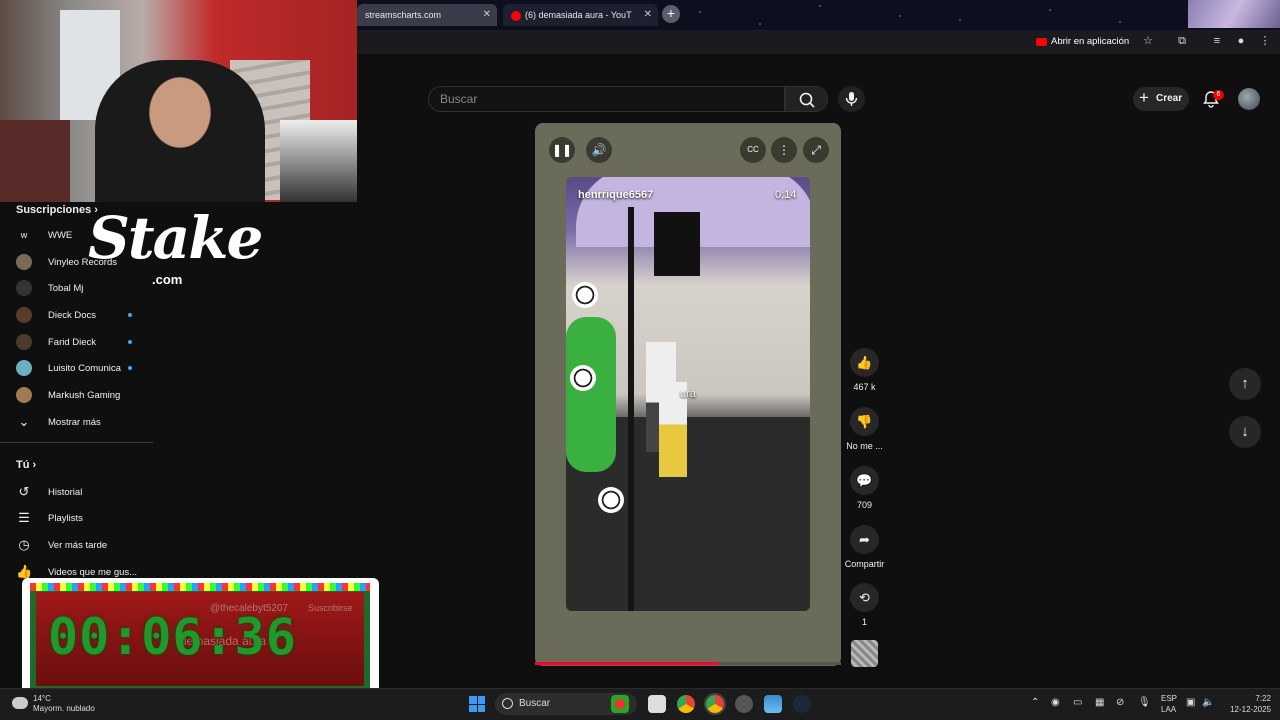  What do you see at coordinates (1241, 41) in the screenshot?
I see `profile-icon: ●` at bounding box center [1241, 41].